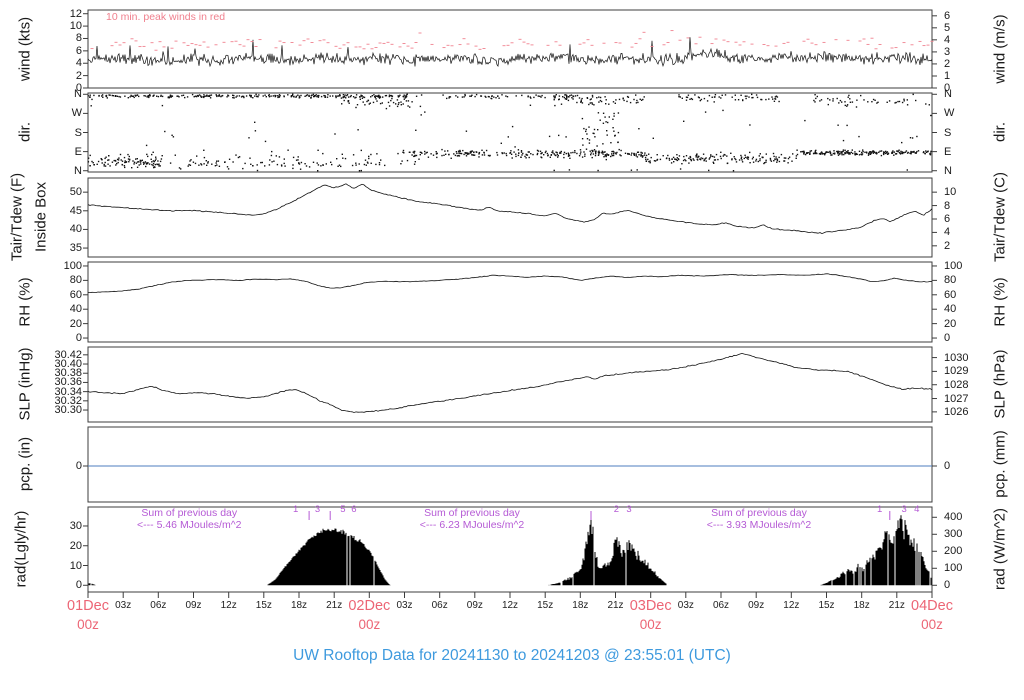 Image resolution: width=1024 pixels, height=700 pixels. I want to click on ytick-label-right: 80, so click(950, 280).